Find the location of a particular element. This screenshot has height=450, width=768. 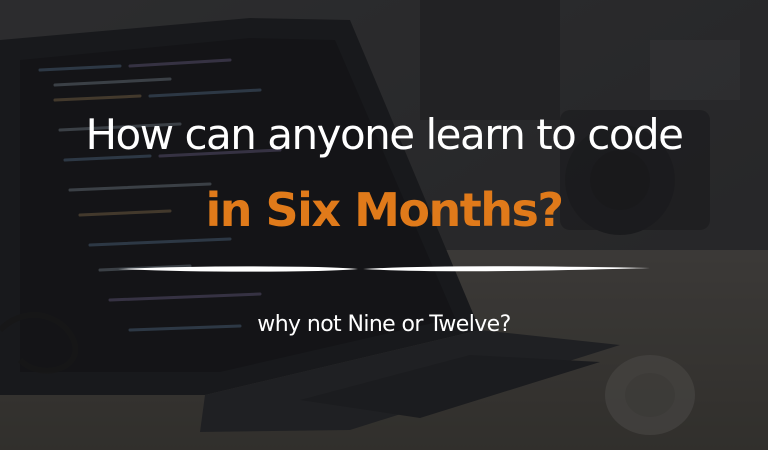

divider-swoosh is located at coordinates (384, 269).